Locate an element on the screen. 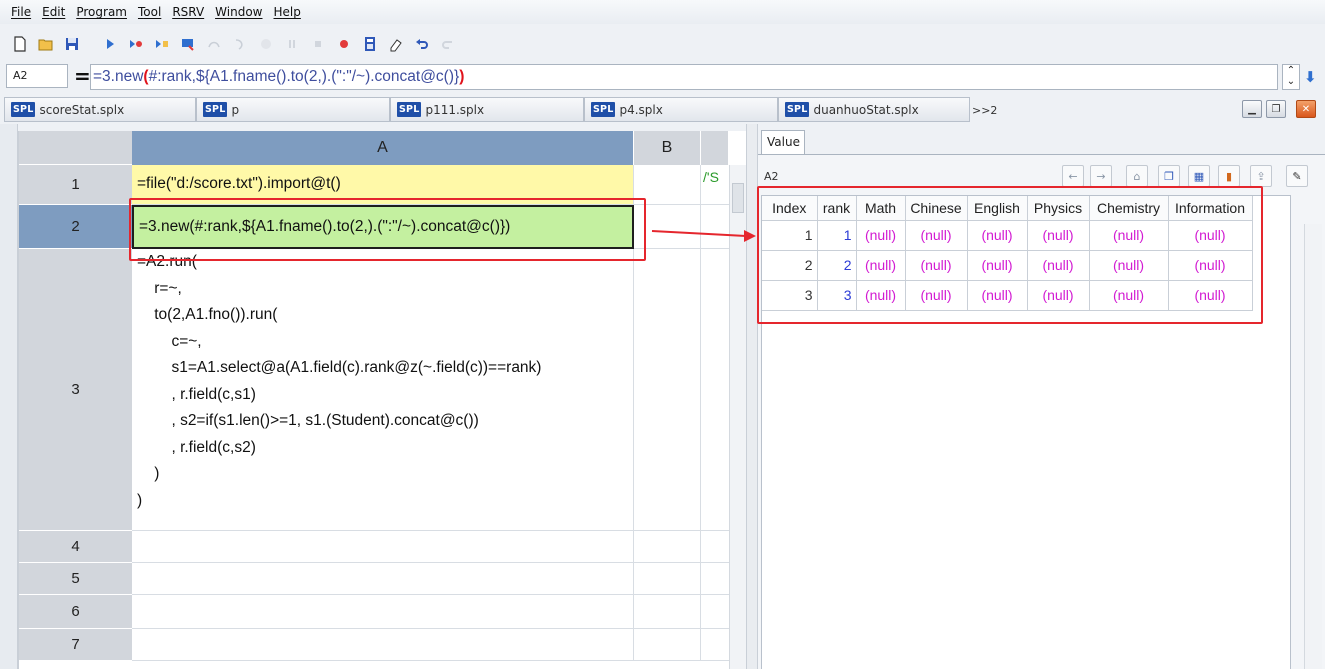 This screenshot has height=669, width=1325. tab-p: SPL p is located at coordinates (293, 109).